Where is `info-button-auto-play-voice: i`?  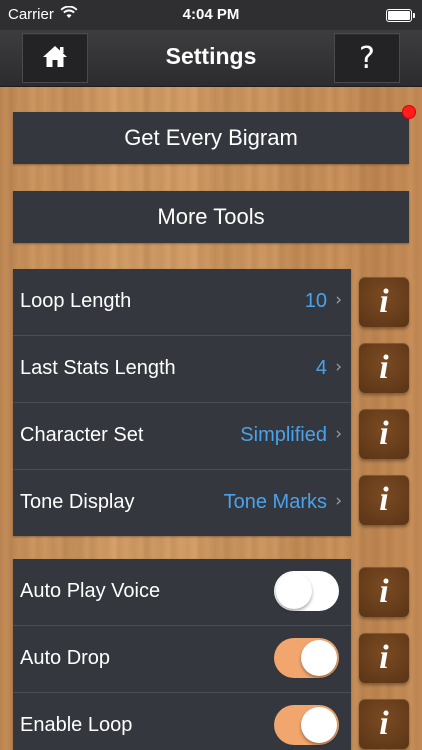 info-button-auto-play-voice: i is located at coordinates (384, 592).